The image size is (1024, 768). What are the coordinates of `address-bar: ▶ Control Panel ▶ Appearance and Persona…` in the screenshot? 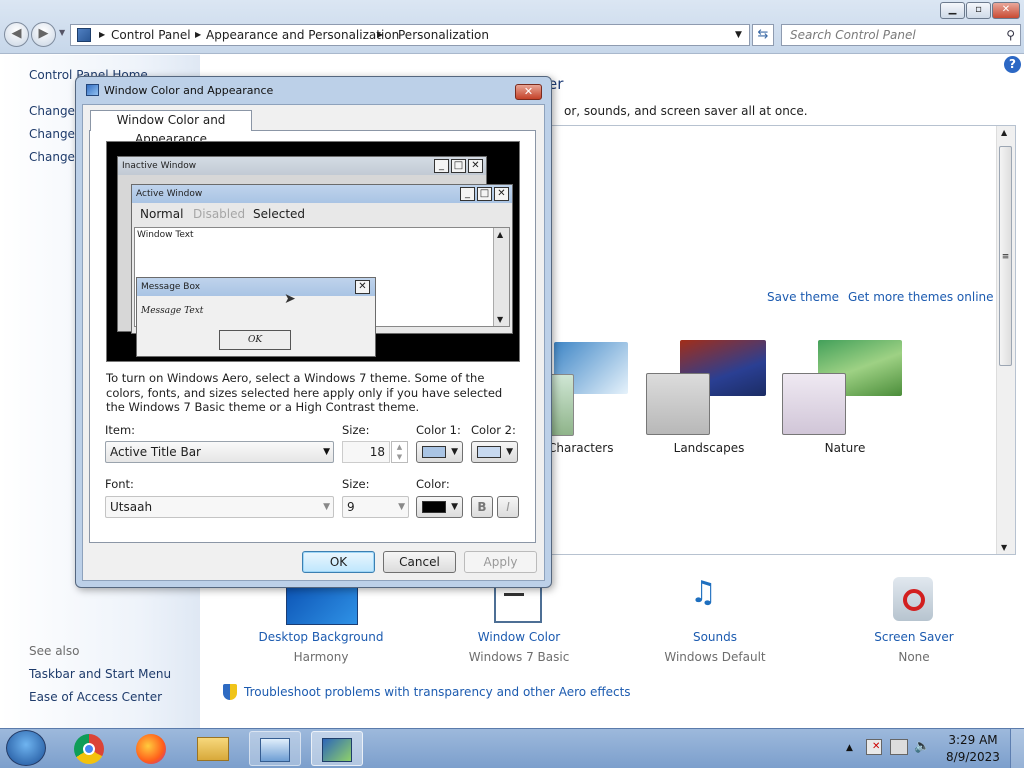 It's located at (410, 35).